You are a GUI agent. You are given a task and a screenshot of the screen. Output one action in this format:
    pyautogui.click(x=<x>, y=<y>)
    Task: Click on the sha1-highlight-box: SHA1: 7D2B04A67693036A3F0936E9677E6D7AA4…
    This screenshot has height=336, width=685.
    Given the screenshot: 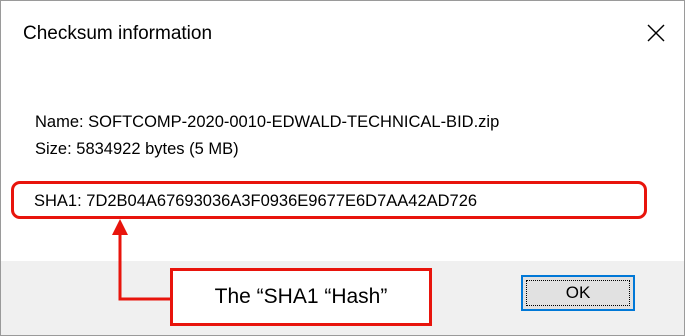 What is the action you would take?
    pyautogui.click(x=329, y=200)
    